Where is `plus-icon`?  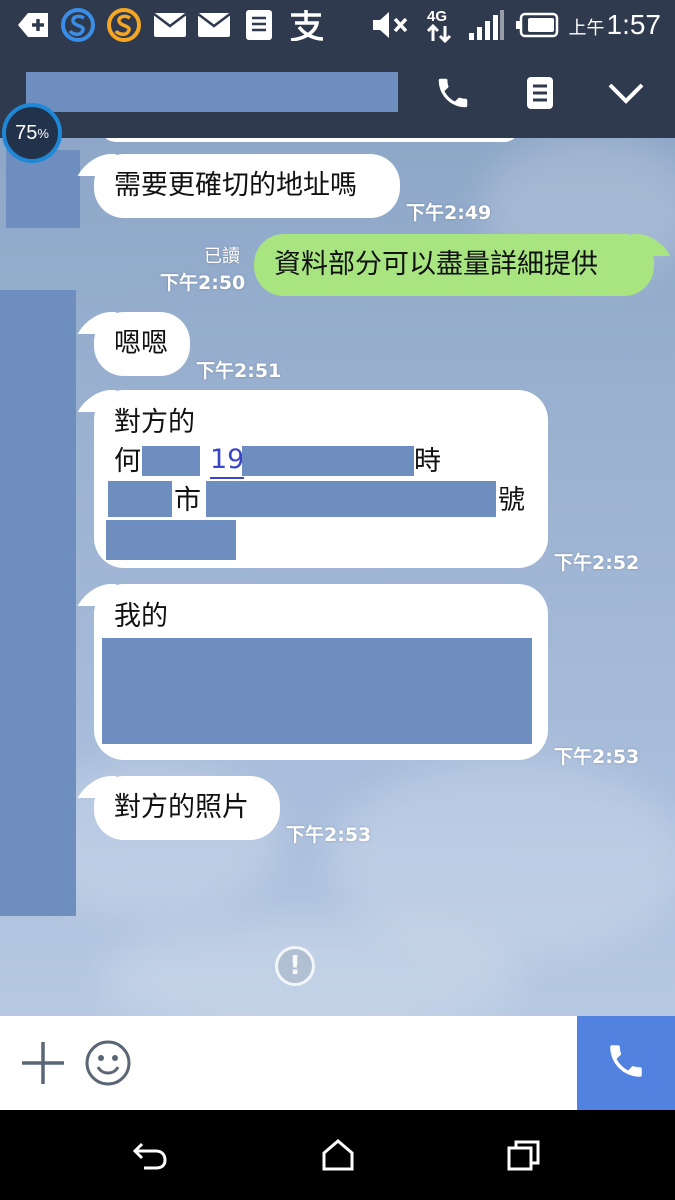
plus-icon is located at coordinates (43, 1065).